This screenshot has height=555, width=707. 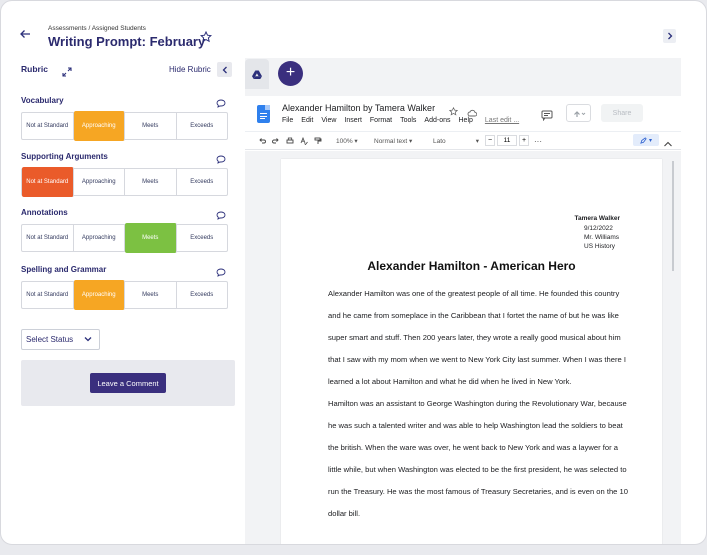 I want to click on menu-file: File, so click(x=287, y=120).